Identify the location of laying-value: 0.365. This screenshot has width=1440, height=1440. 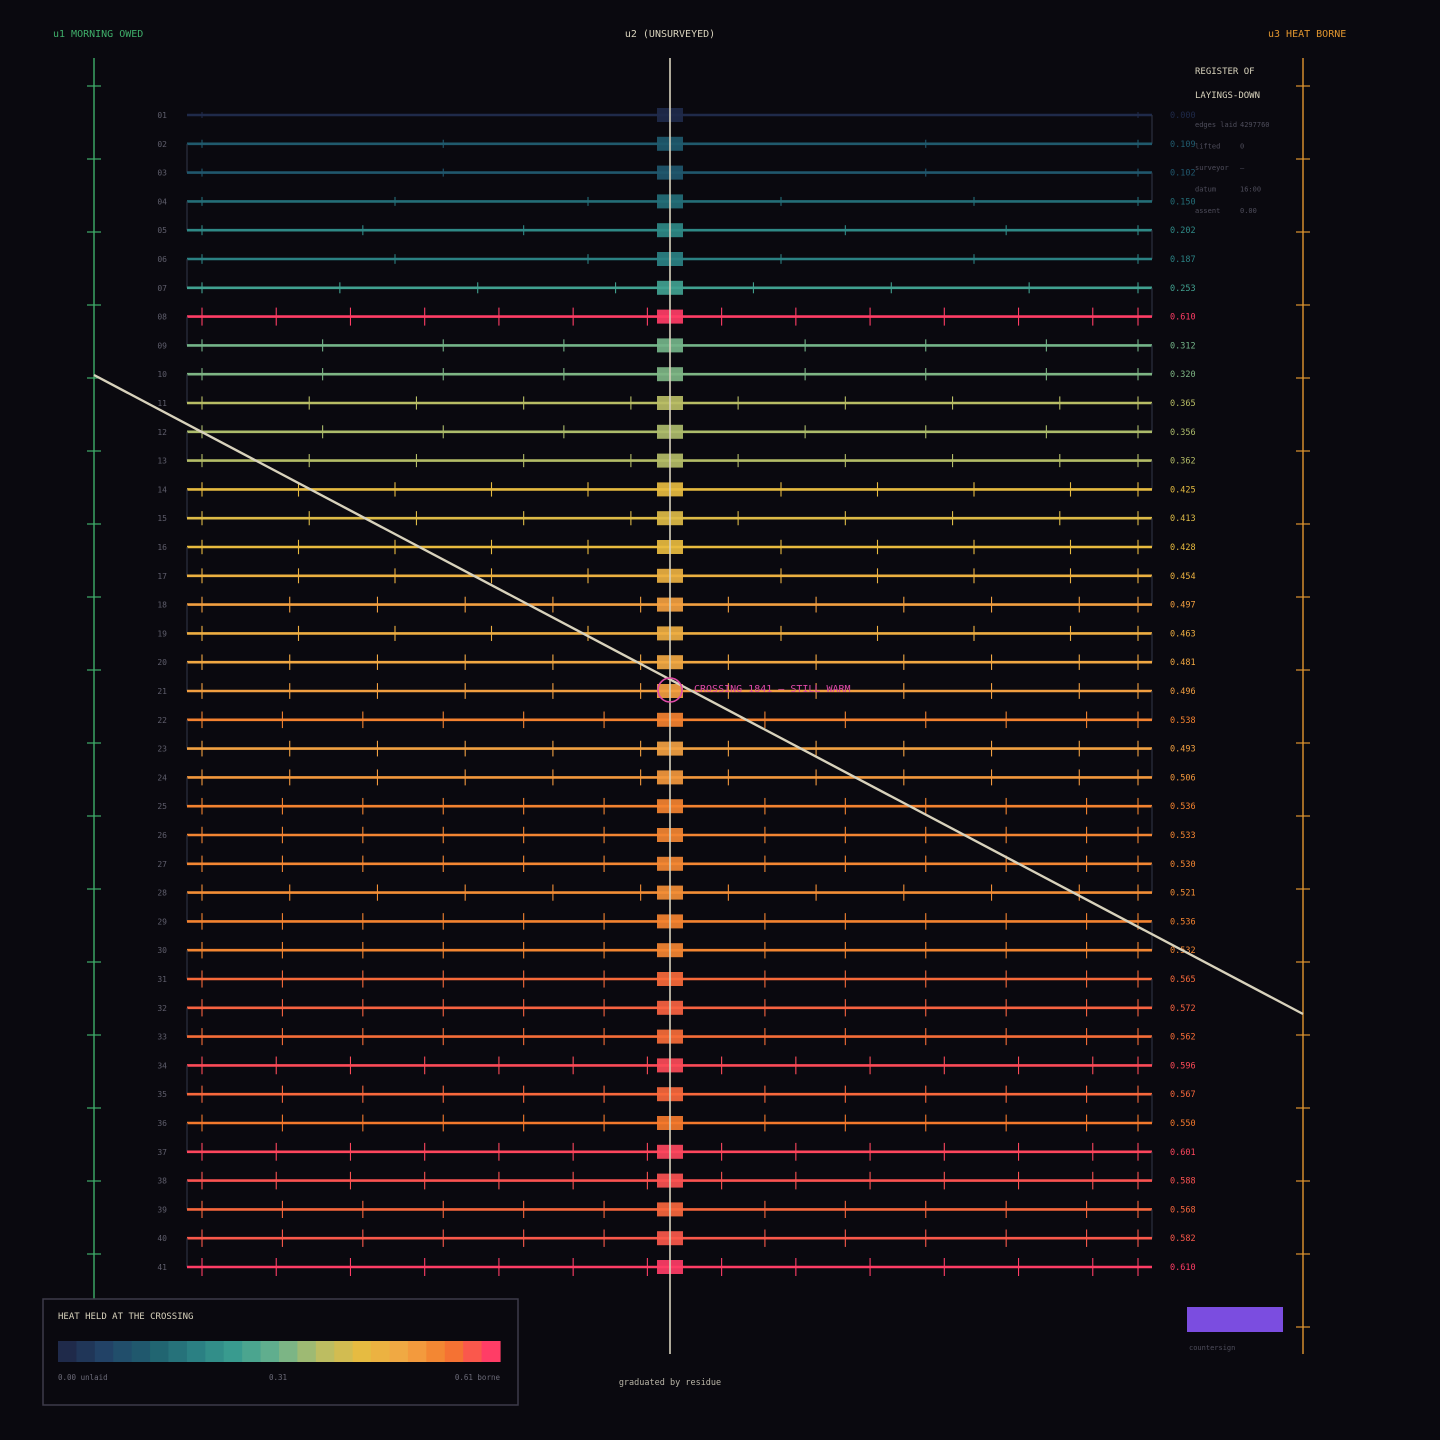
(1183, 404).